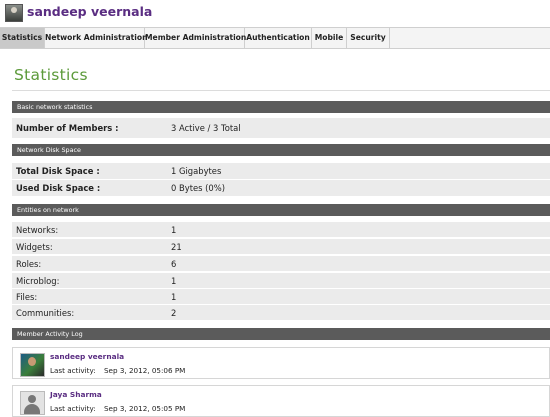 This screenshot has height=417, width=550. I want to click on stat-row-roles: Roles: 6, so click(281, 264).